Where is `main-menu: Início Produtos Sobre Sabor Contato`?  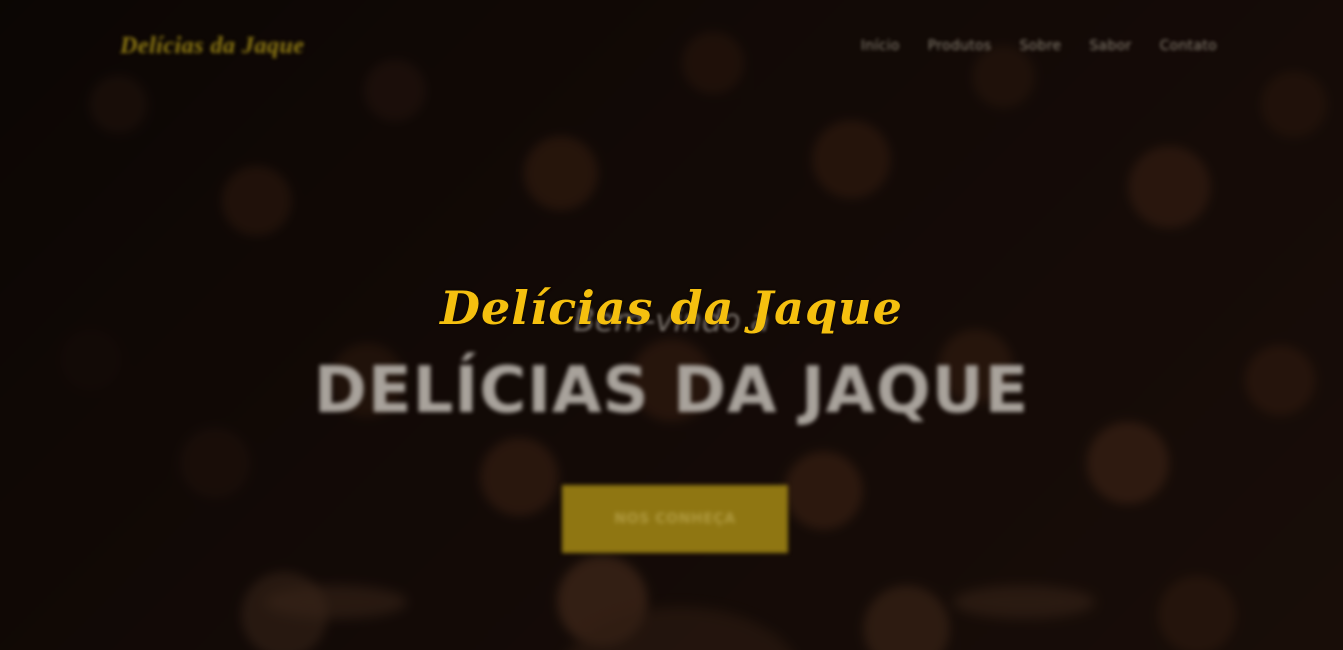 main-menu: Início Produtos Sobre Sabor Contato is located at coordinates (1039, 46).